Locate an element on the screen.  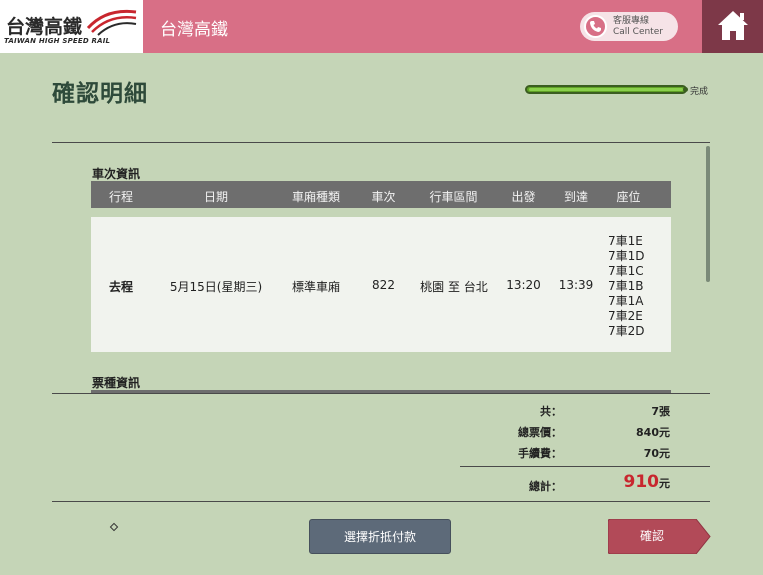
totals-divider is located at coordinates (585, 466).